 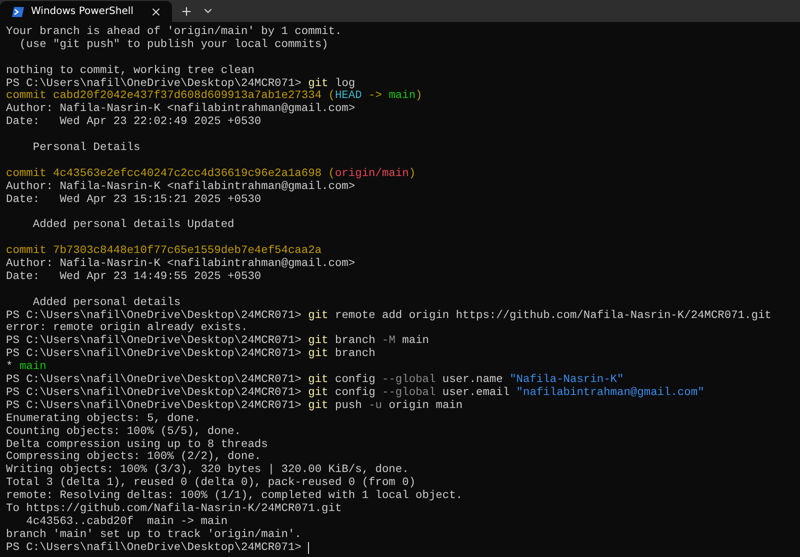 What do you see at coordinates (86, 148) in the screenshot?
I see `output-text: Personal Details` at bounding box center [86, 148].